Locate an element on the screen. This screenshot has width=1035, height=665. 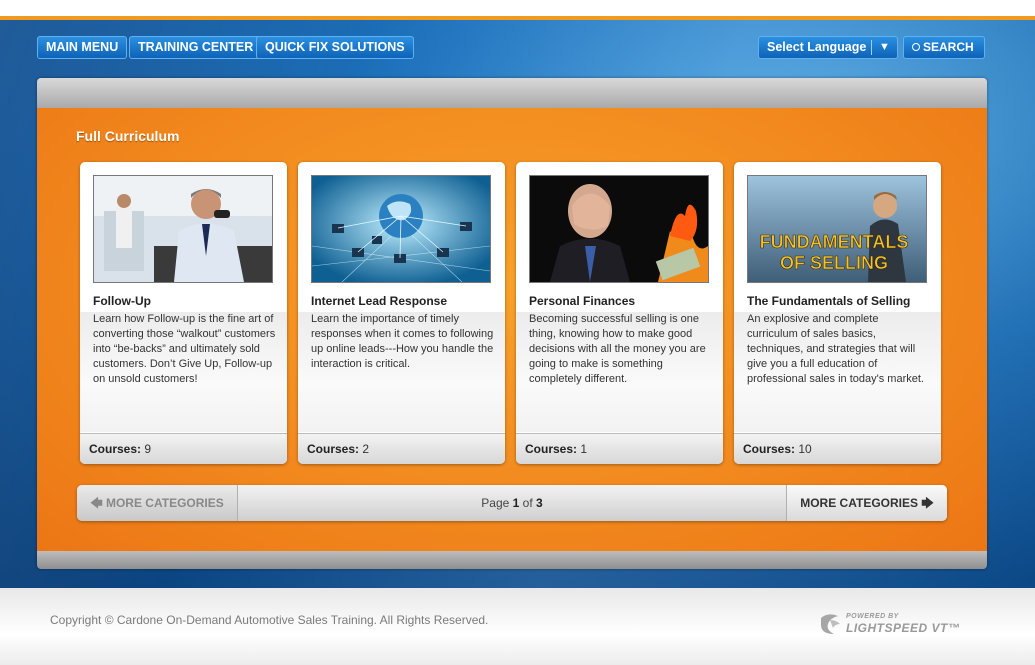
next-categories-button: MORE CATEGORIES 🡆 is located at coordinates (866, 503).